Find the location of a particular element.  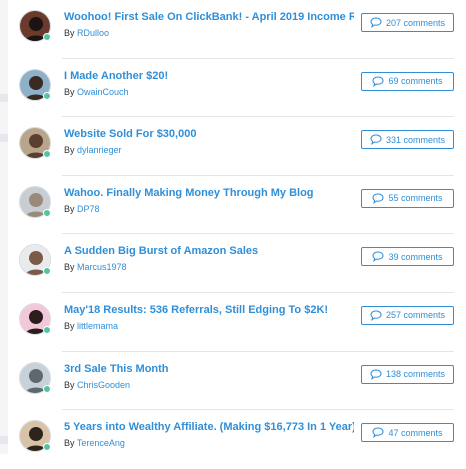

author-link: ChrisGooden is located at coordinates (103, 385).